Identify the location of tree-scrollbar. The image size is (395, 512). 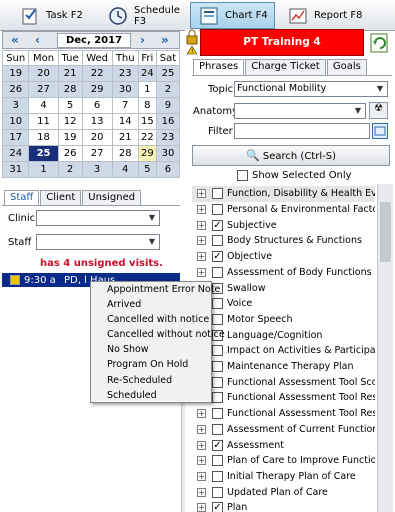
(385, 348).